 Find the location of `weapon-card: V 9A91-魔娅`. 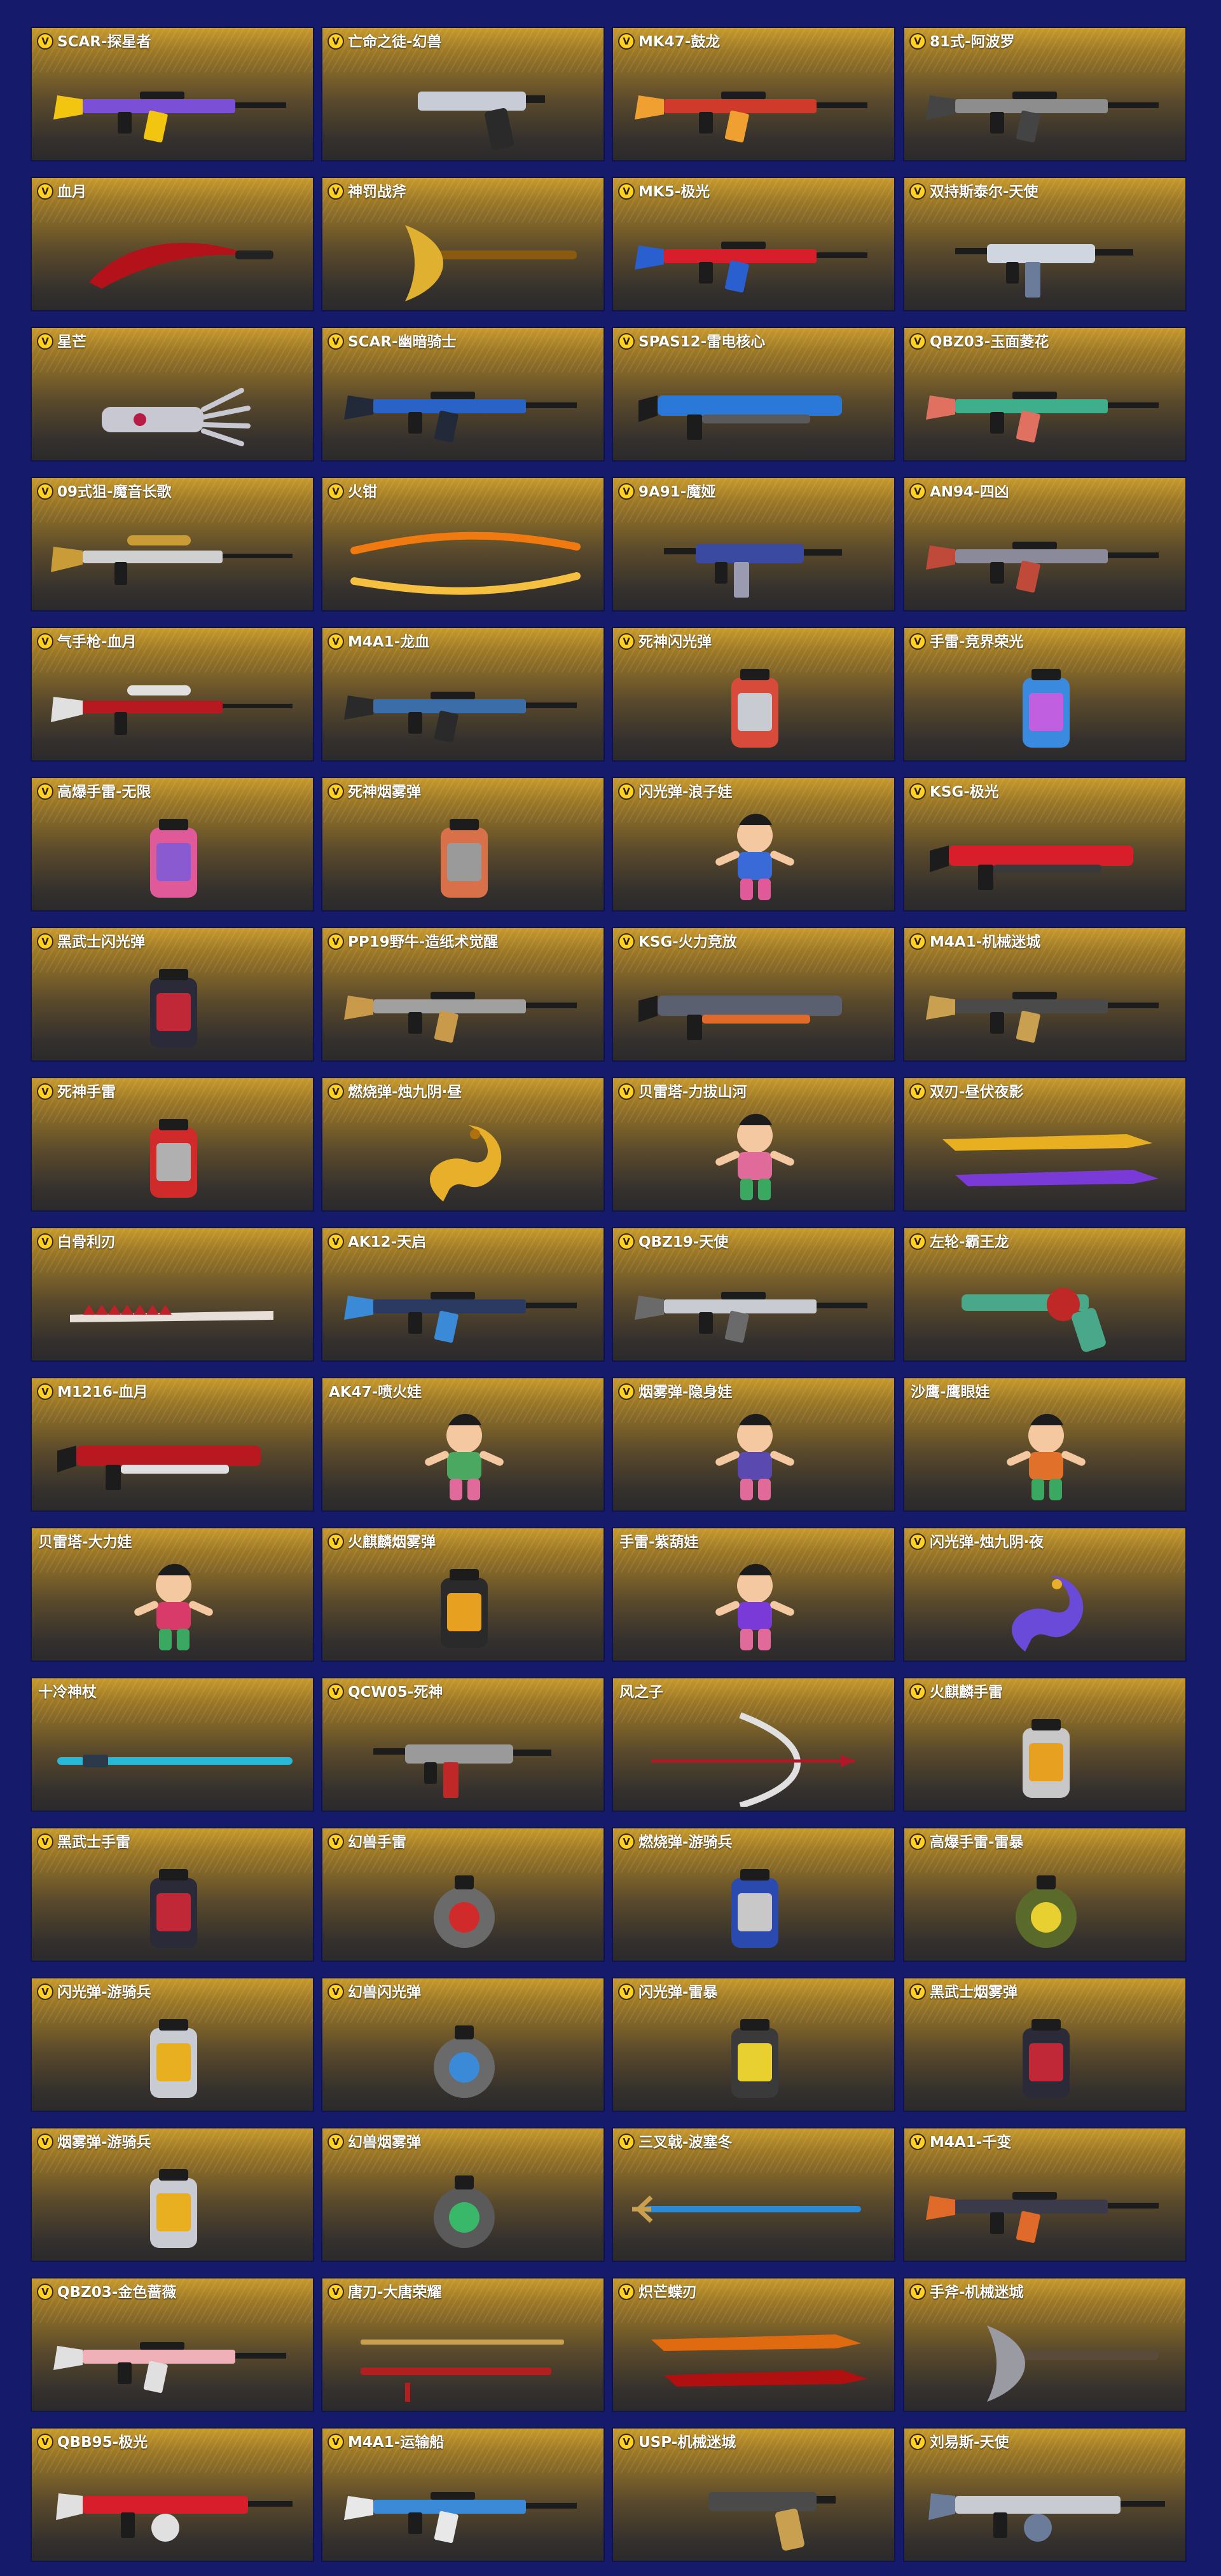

weapon-card: V 9A91-魔娅 is located at coordinates (753, 544).